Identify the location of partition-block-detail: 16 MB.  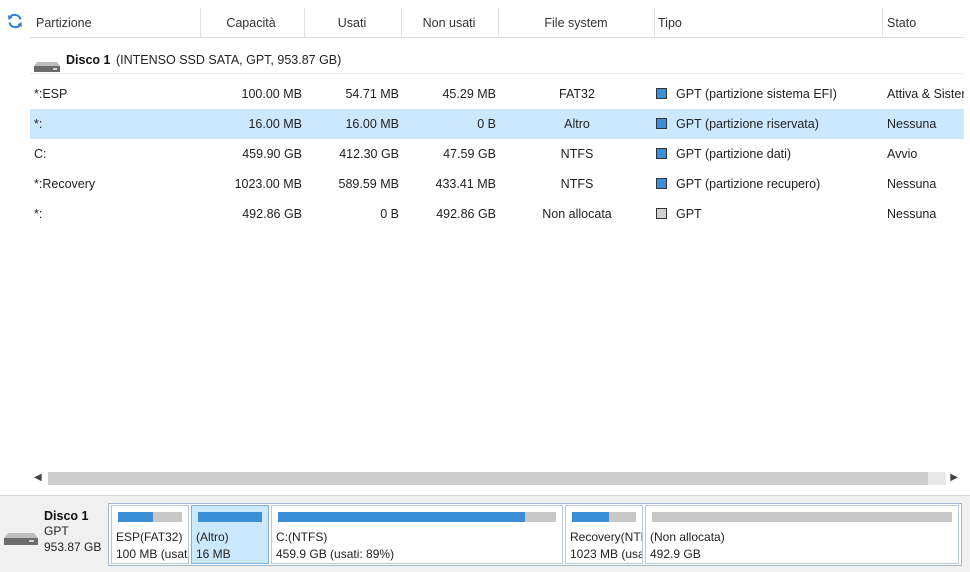
(213, 554).